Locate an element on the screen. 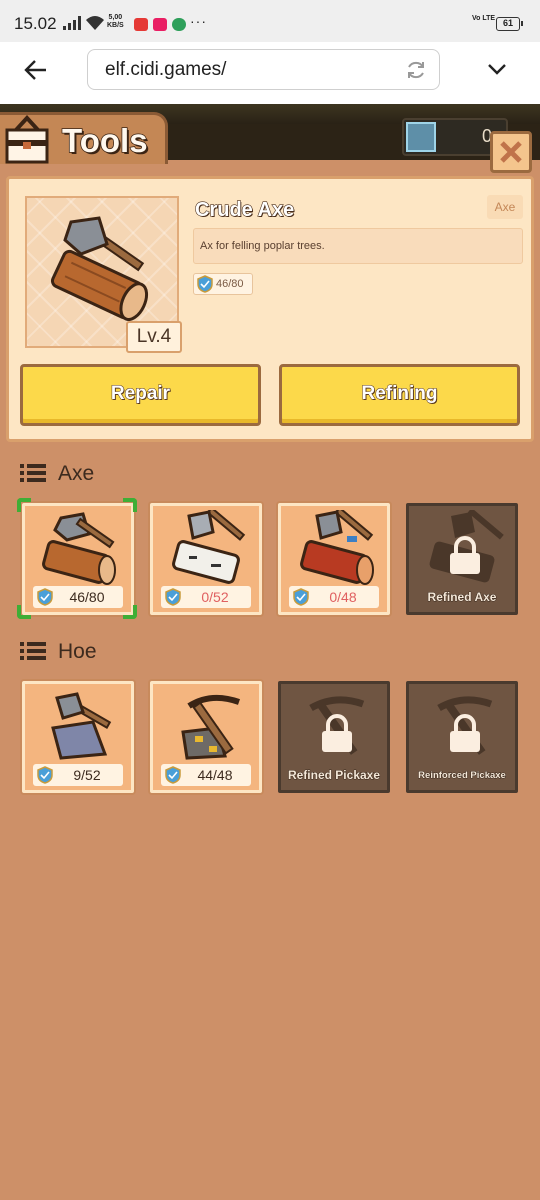  durability-text: 44/48 is located at coordinates (215, 775).